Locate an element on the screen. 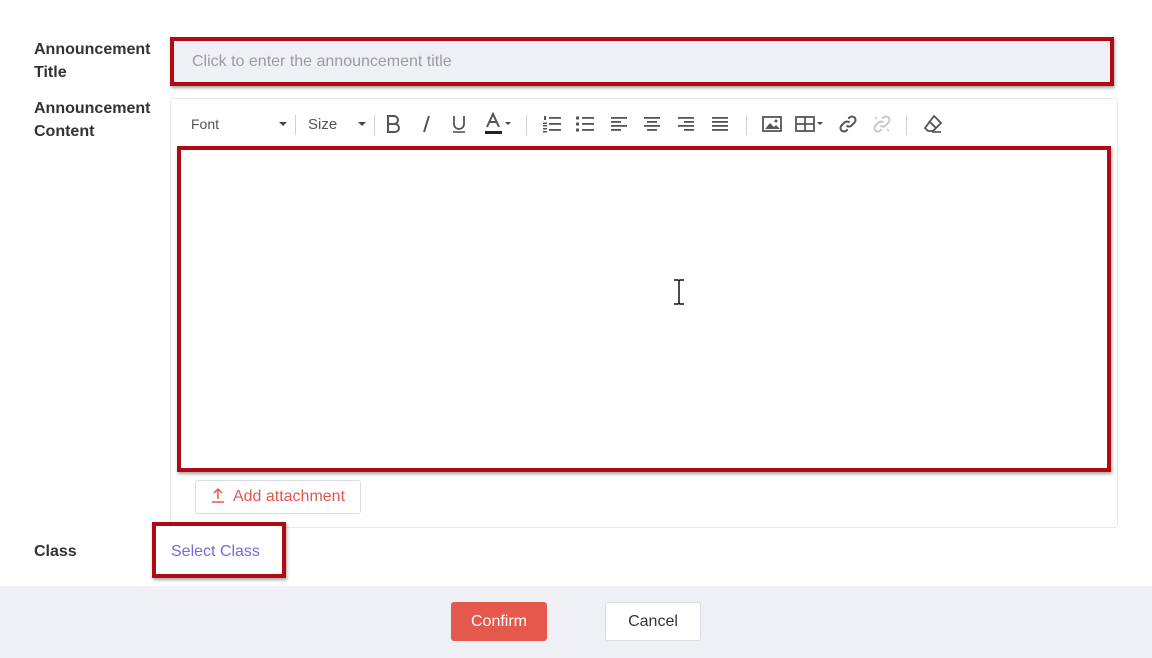 The width and height of the screenshot is (1152, 658). clear-format-button is located at coordinates (933, 124).